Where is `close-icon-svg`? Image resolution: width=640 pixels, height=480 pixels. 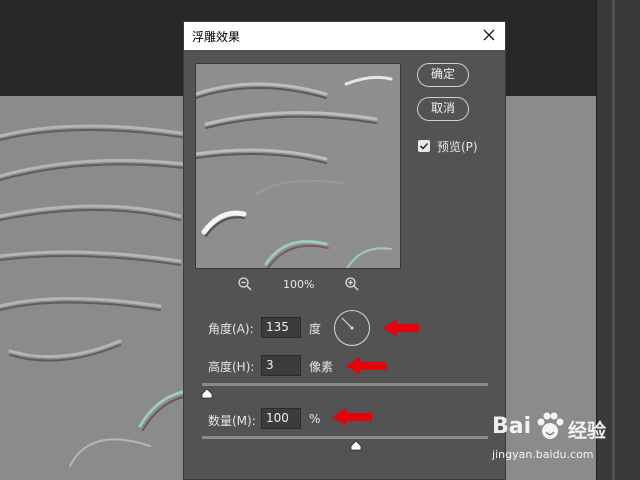 close-icon-svg is located at coordinates (489, 35).